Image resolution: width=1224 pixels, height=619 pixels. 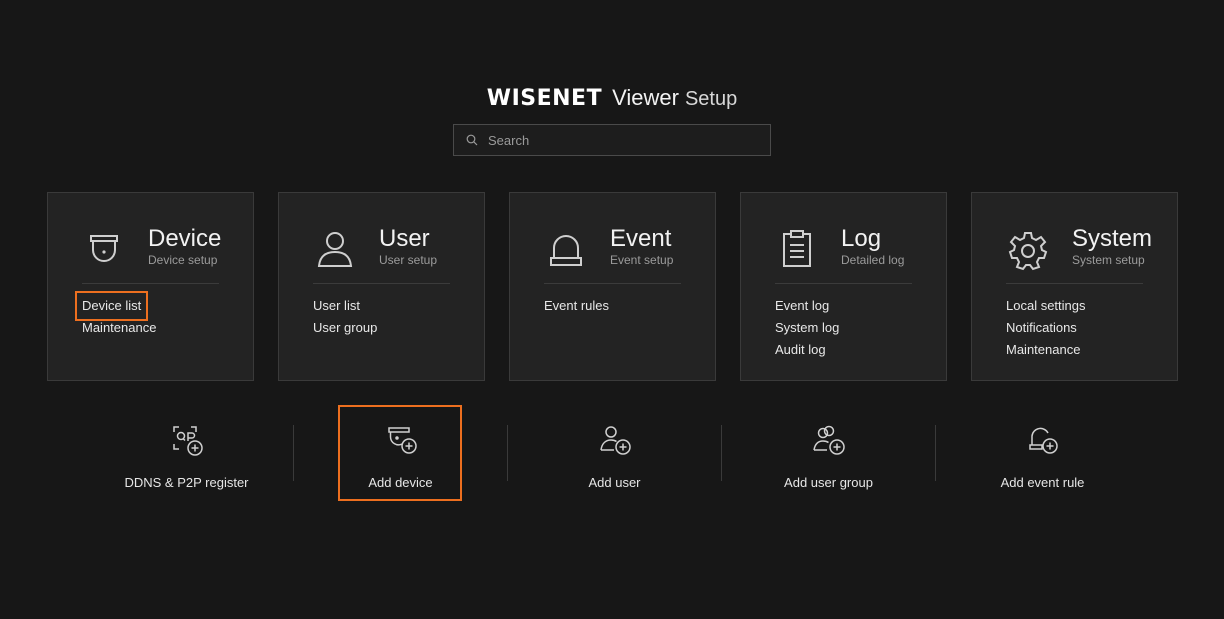 I want to click on add-user-group-button: Add user group, so click(x=828, y=453).